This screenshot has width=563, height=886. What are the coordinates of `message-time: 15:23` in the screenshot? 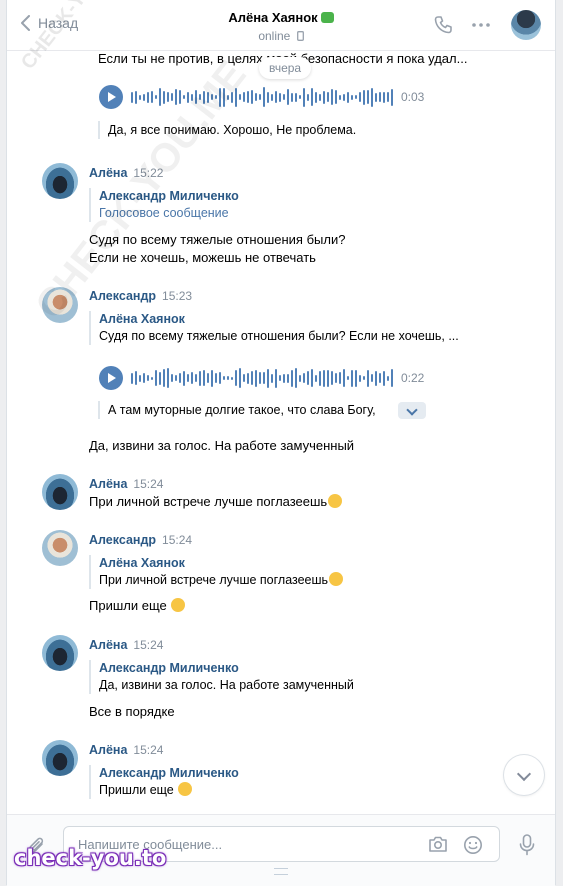 It's located at (177, 296).